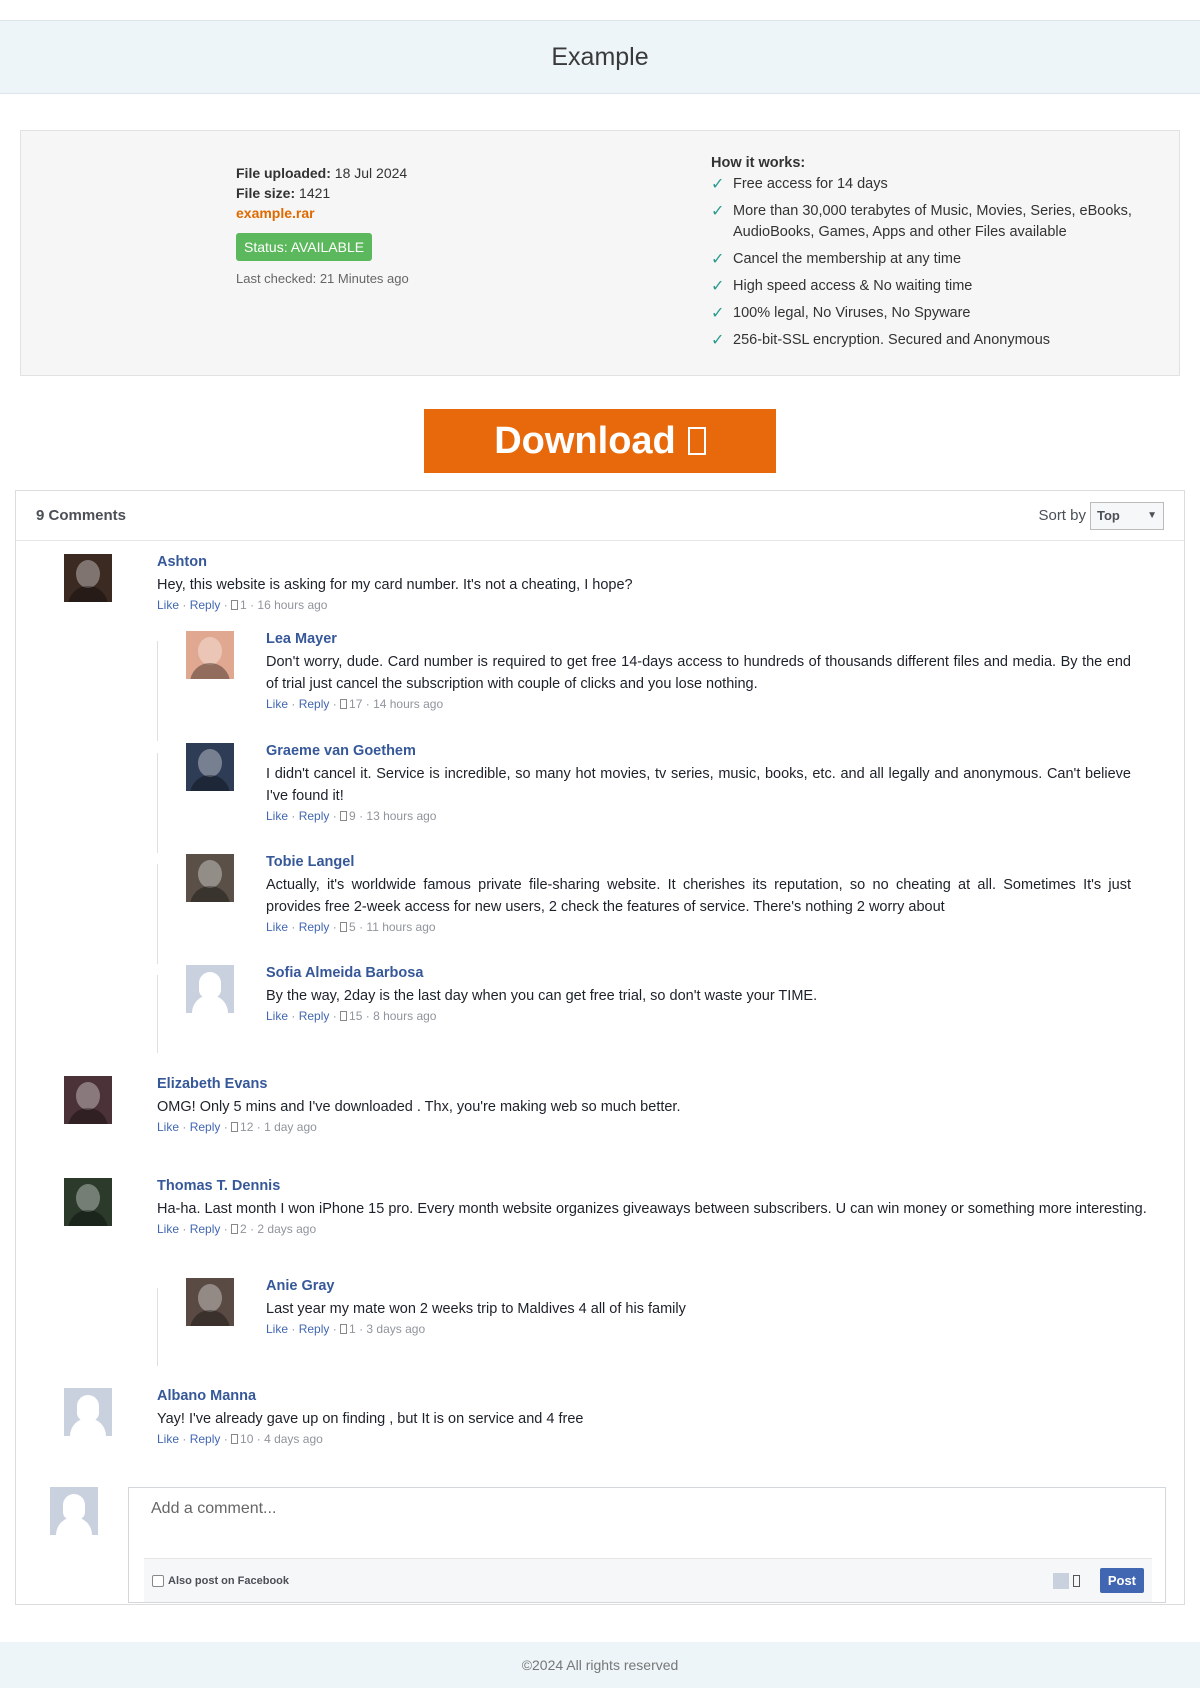 The image size is (1200, 1688). Describe the element at coordinates (698, 1329) in the screenshot. I see `comment-meta: Like · Reply · 1 · 3 days ago` at that location.